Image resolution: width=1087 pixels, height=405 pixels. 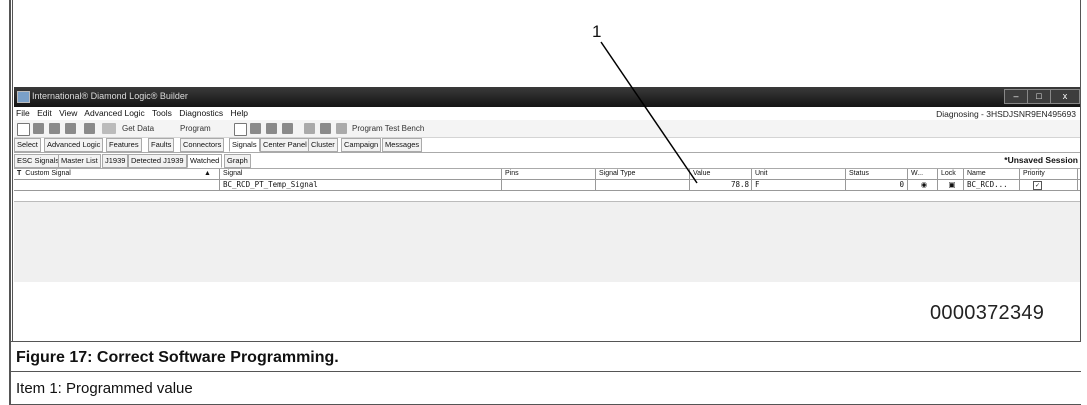 What do you see at coordinates (545, 371) in the screenshot?
I see `divider-middle` at bounding box center [545, 371].